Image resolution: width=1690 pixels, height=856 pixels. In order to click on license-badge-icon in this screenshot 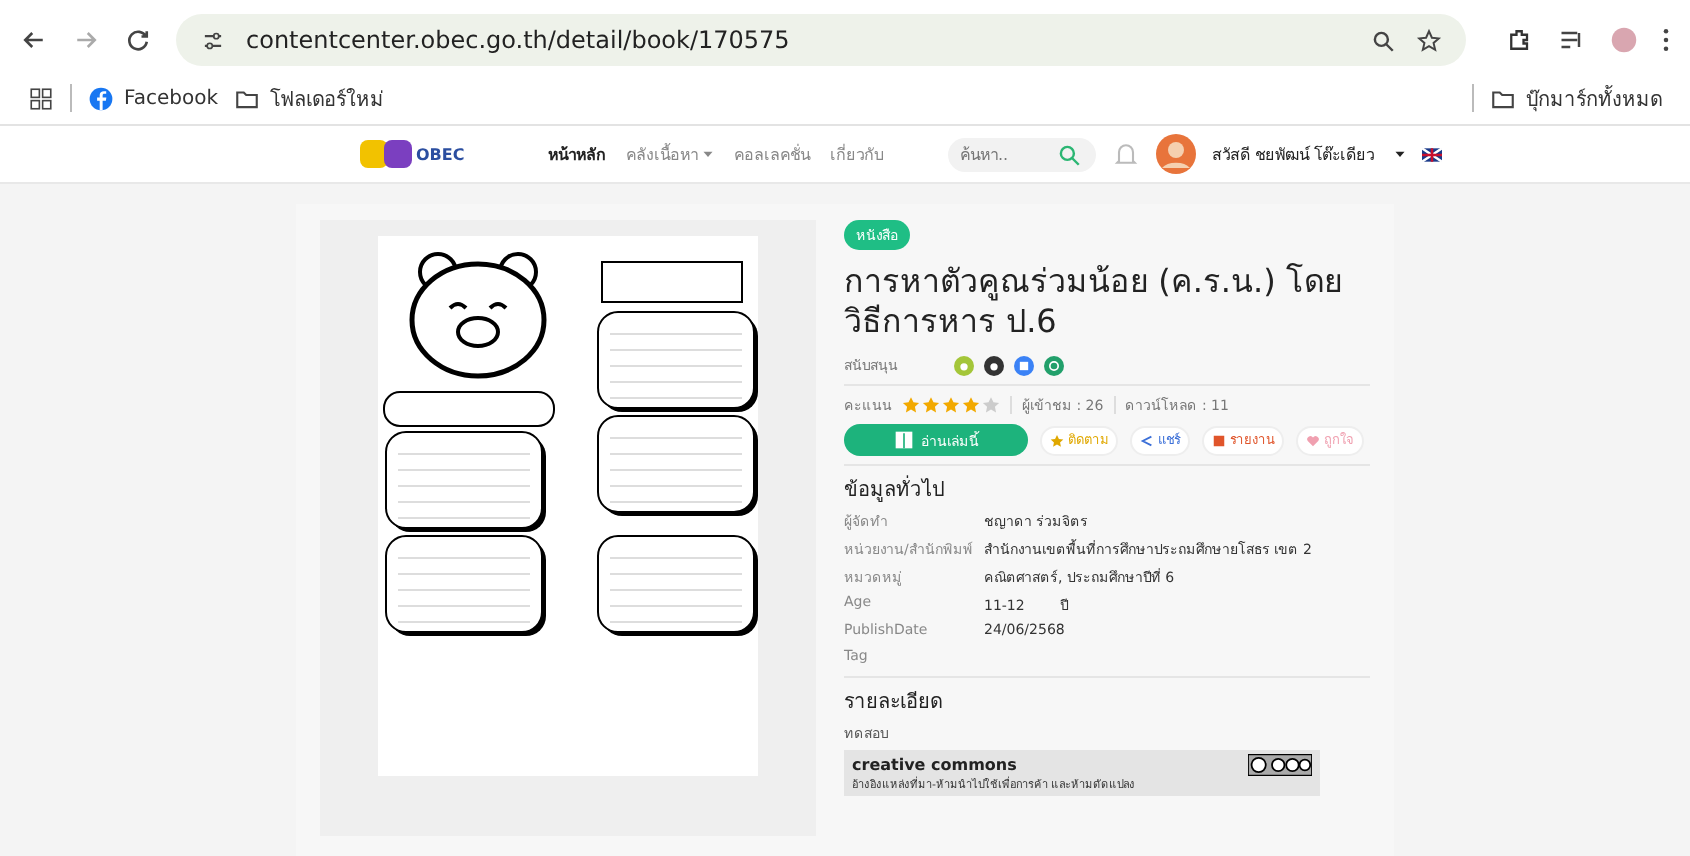, I will do `click(1280, 765)`.